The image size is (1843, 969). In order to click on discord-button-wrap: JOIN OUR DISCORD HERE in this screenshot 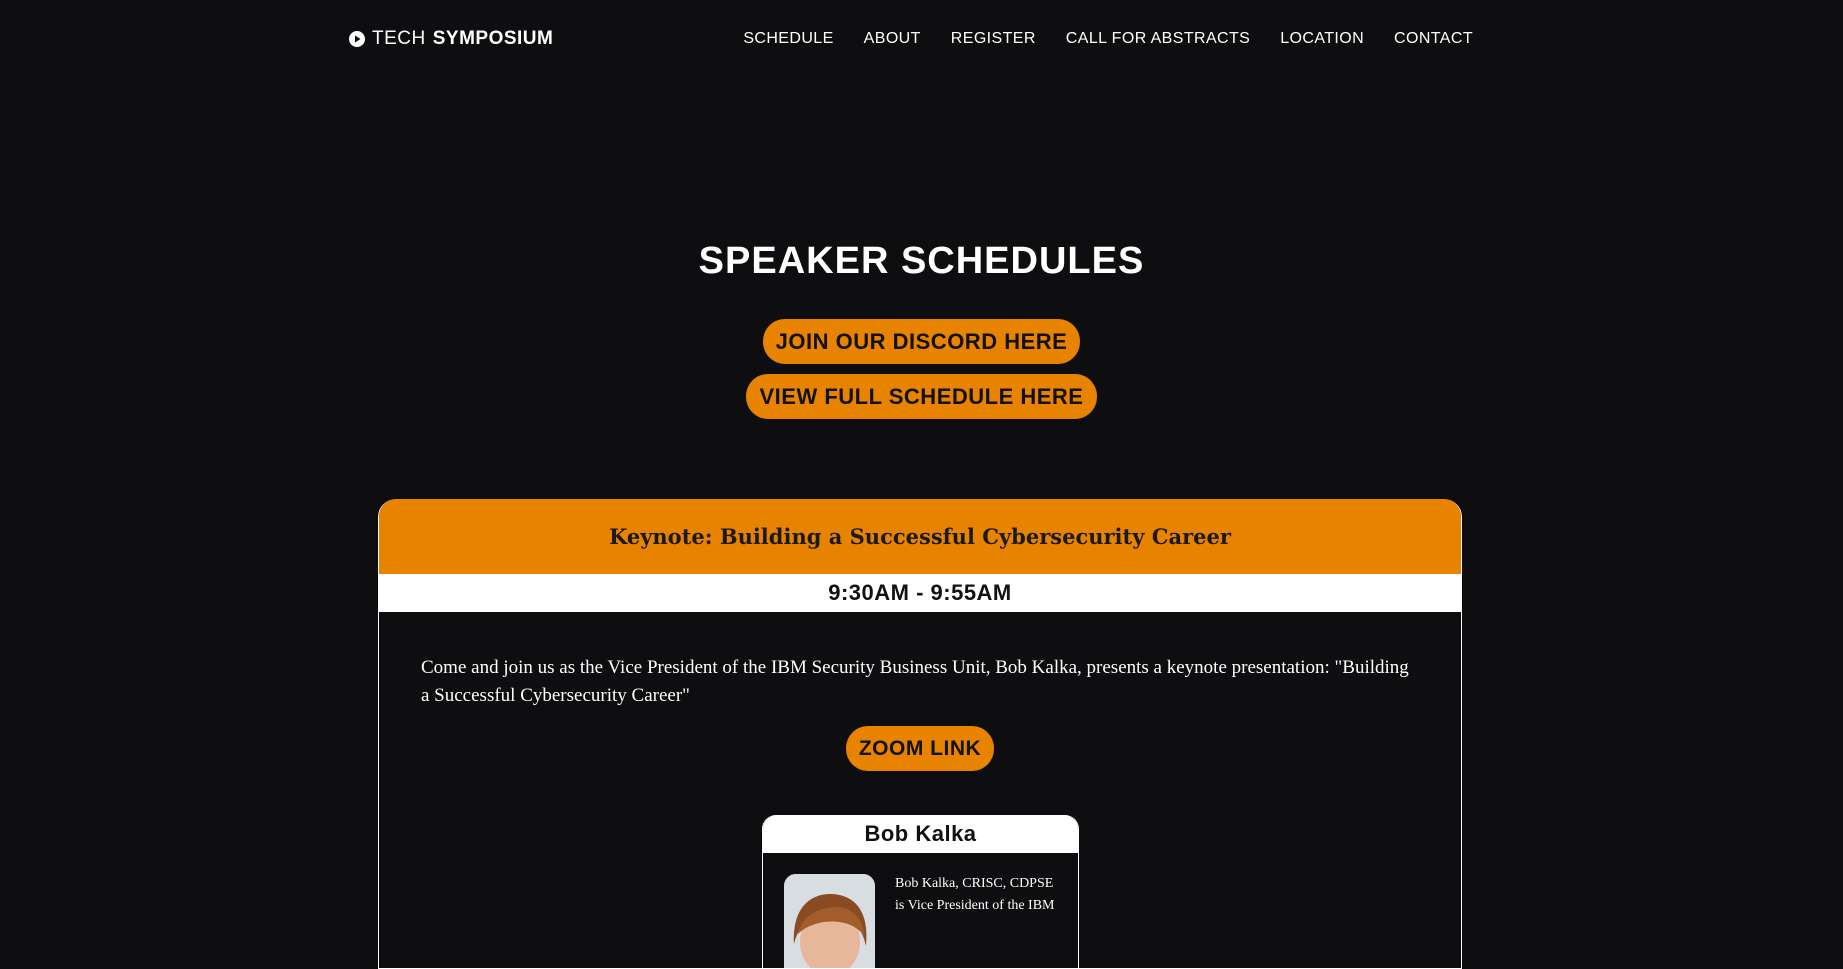, I will do `click(921, 341)`.